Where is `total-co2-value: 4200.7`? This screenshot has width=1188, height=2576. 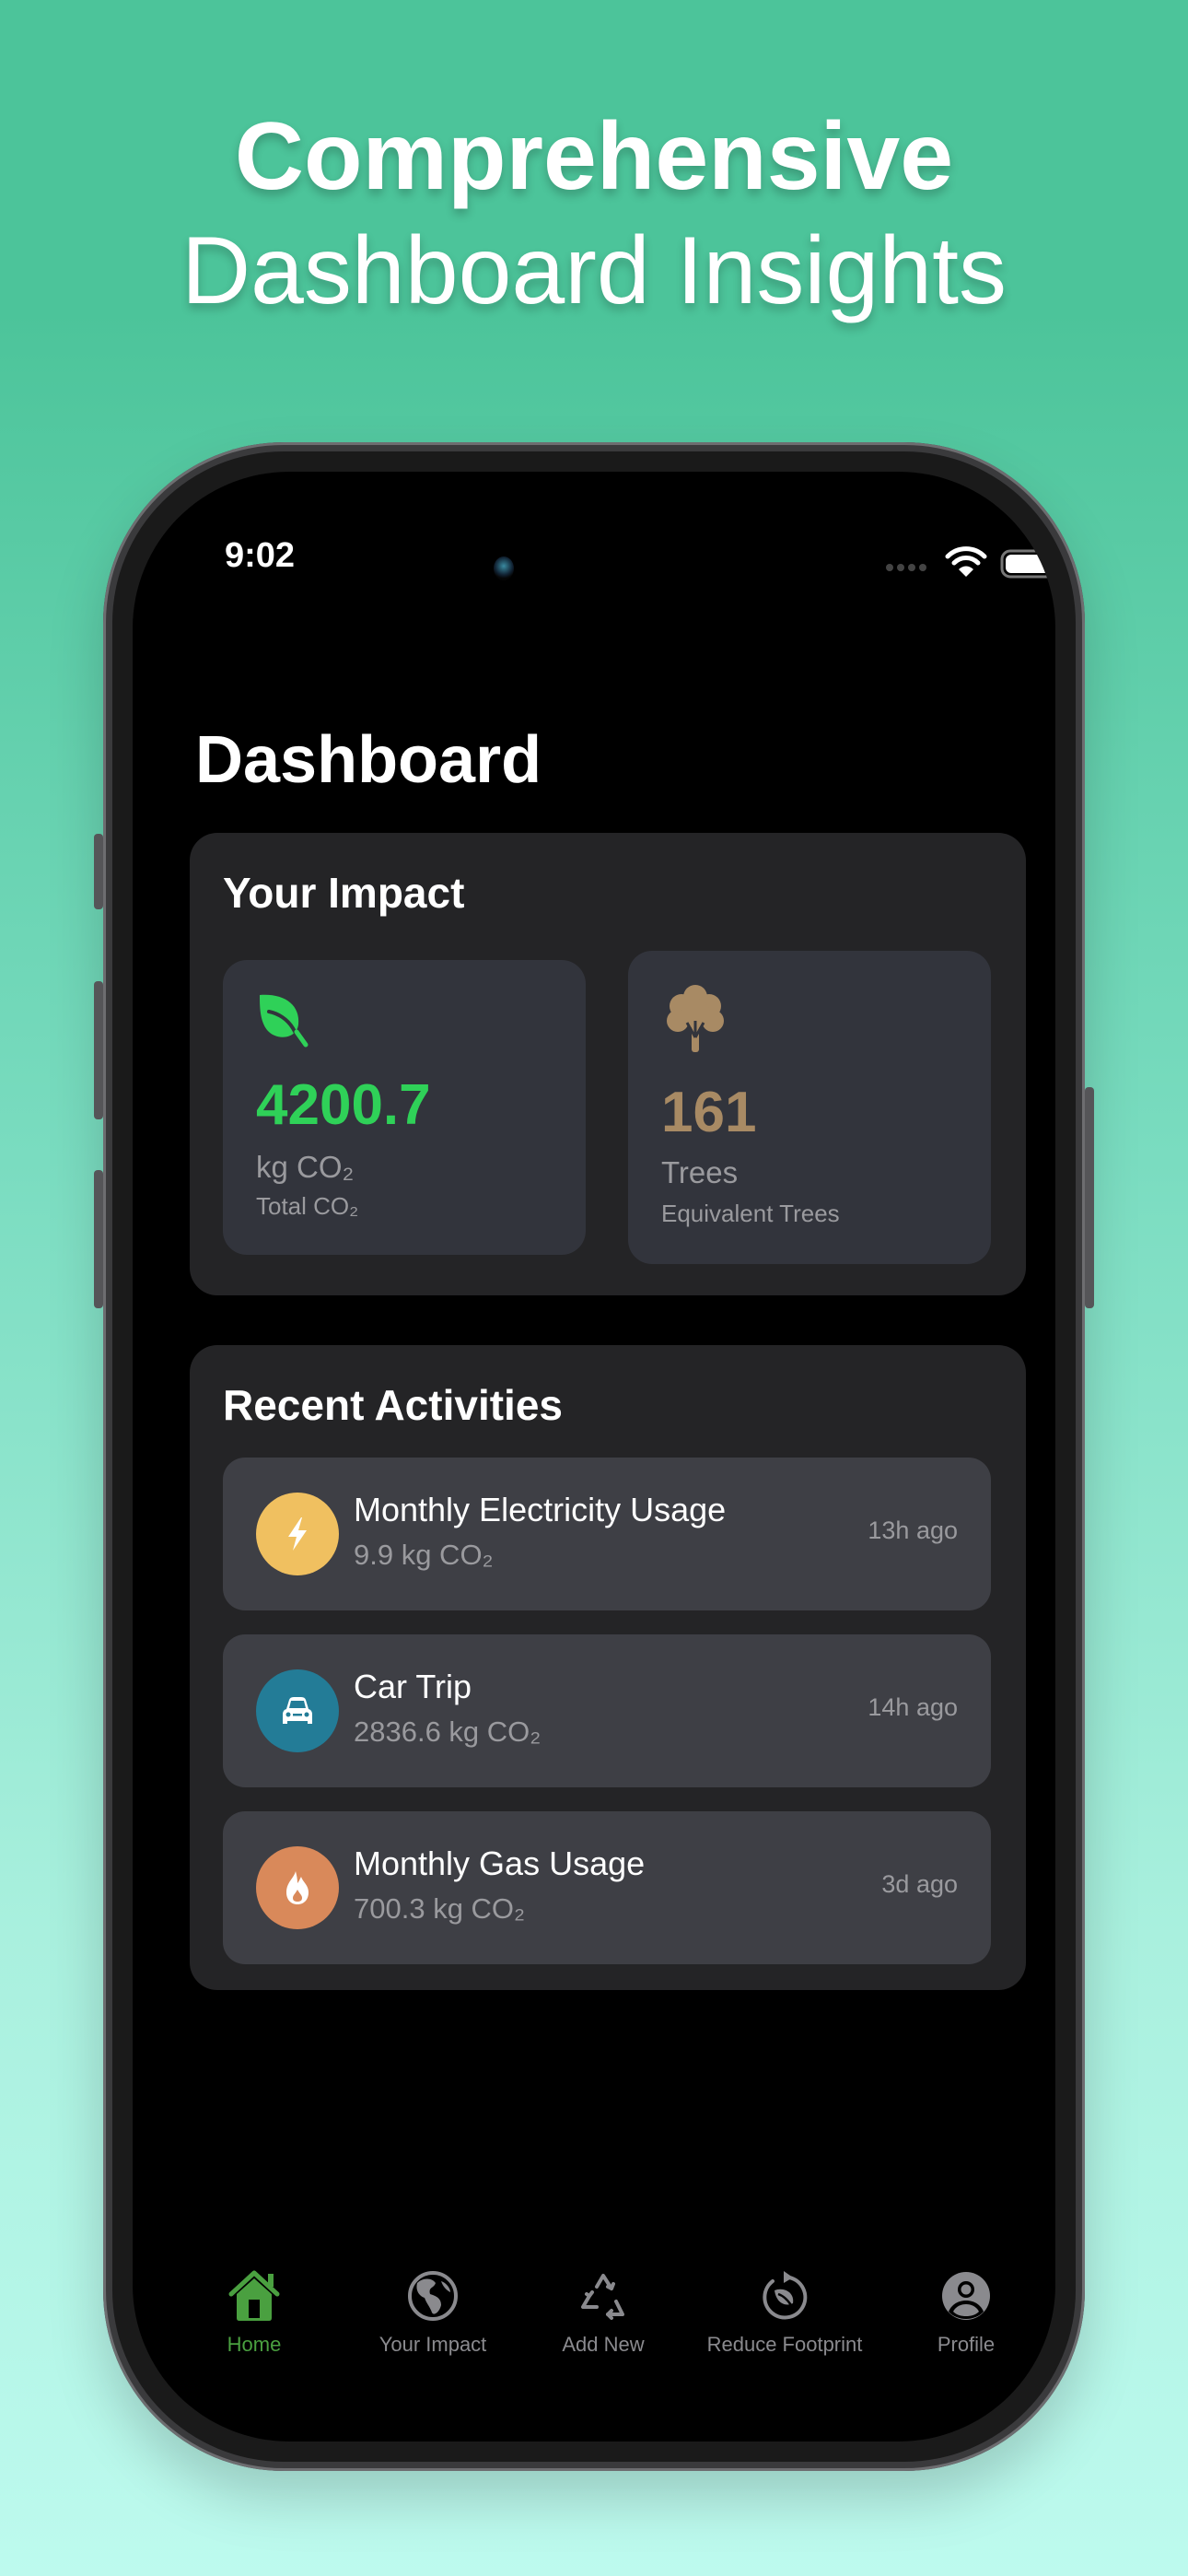
total-co2-value: 4200.7 is located at coordinates (343, 1105).